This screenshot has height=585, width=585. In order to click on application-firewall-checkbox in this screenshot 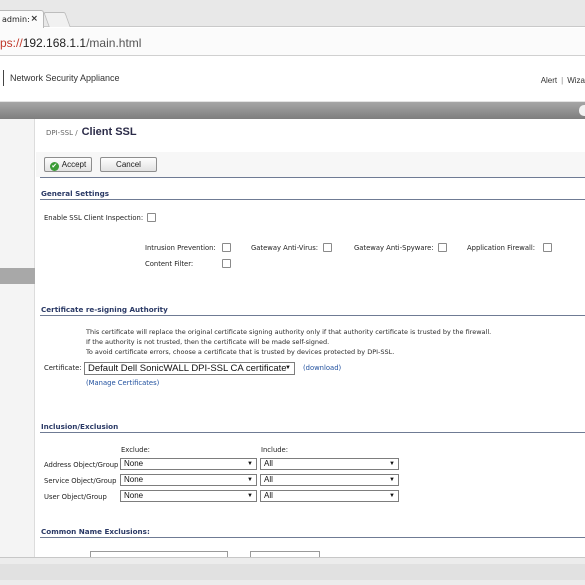, I will do `click(547, 247)`.